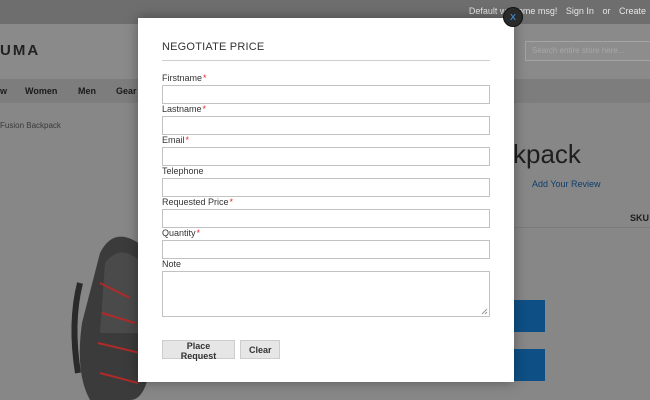  What do you see at coordinates (213, 47) in the screenshot?
I see `modal-title: NEGOTIATE PRICE` at bounding box center [213, 47].